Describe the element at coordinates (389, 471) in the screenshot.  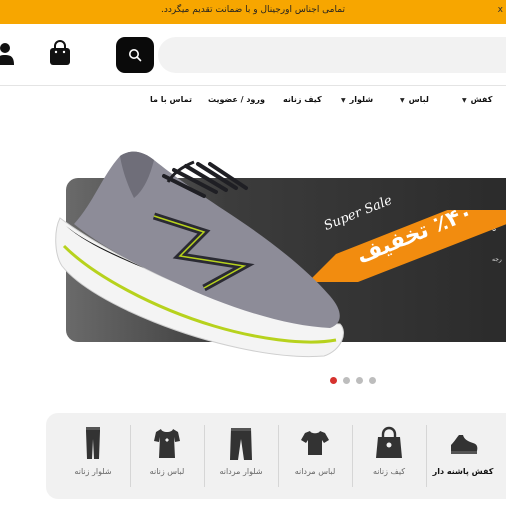
I see `category-label: کیف زنانه` at that location.